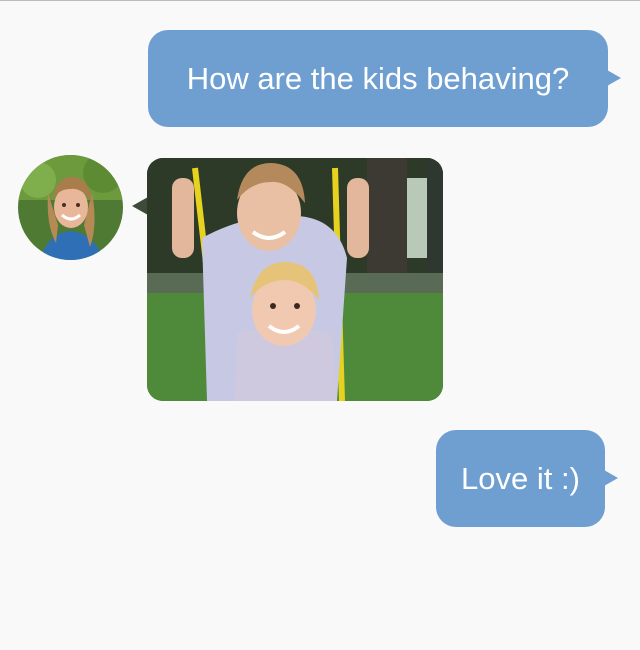 The width and height of the screenshot is (640, 650). Describe the element at coordinates (70, 207) in the screenshot. I see `contact-avatar` at that location.